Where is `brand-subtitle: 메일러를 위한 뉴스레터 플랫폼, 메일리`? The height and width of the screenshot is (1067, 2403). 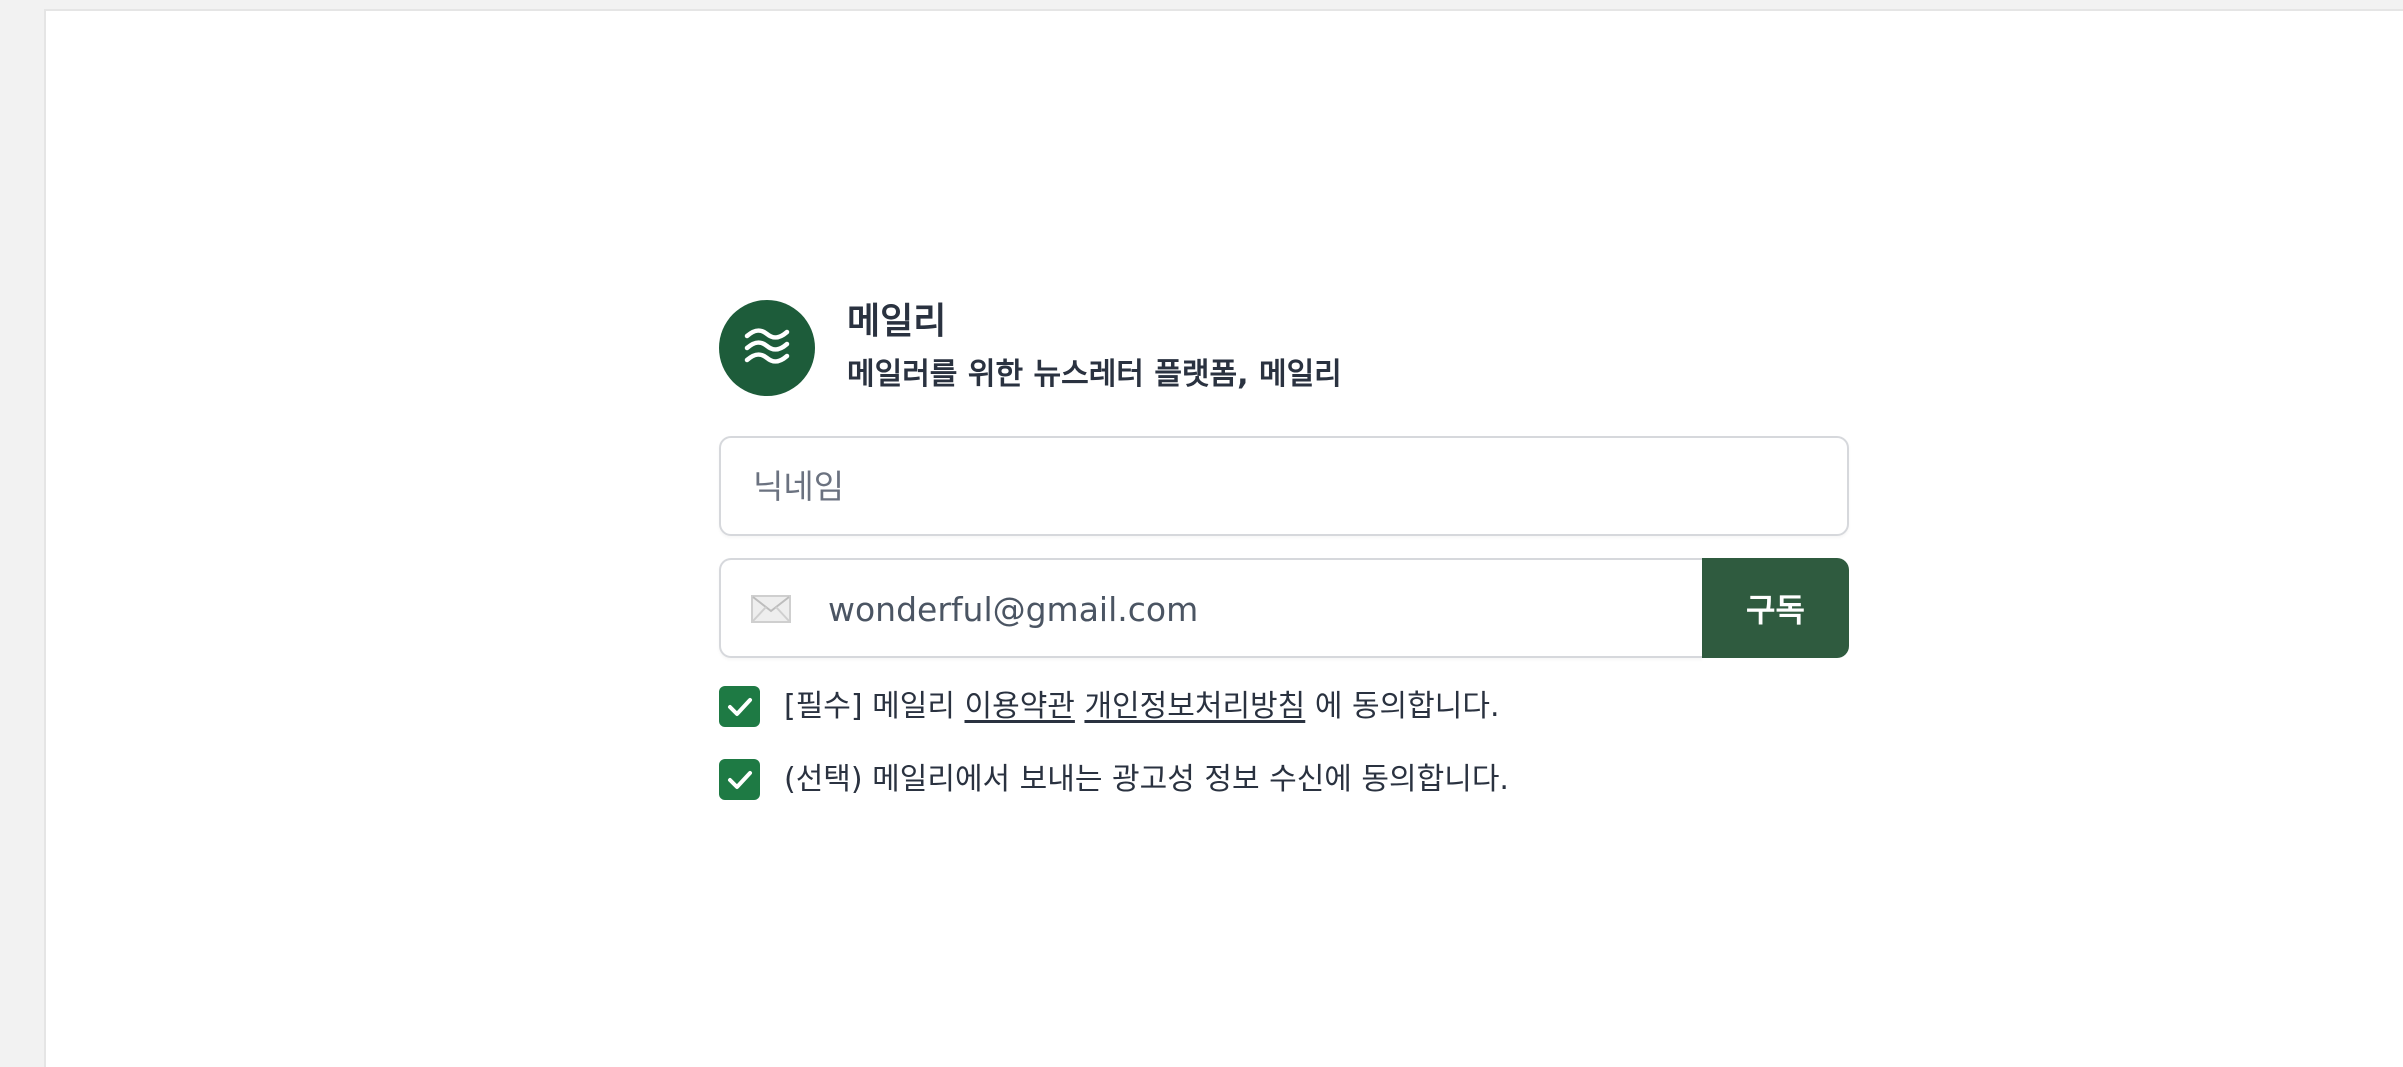
brand-subtitle: 메일러를 위한 뉴스레터 플랫폼, 메일리 is located at coordinates (1094, 374).